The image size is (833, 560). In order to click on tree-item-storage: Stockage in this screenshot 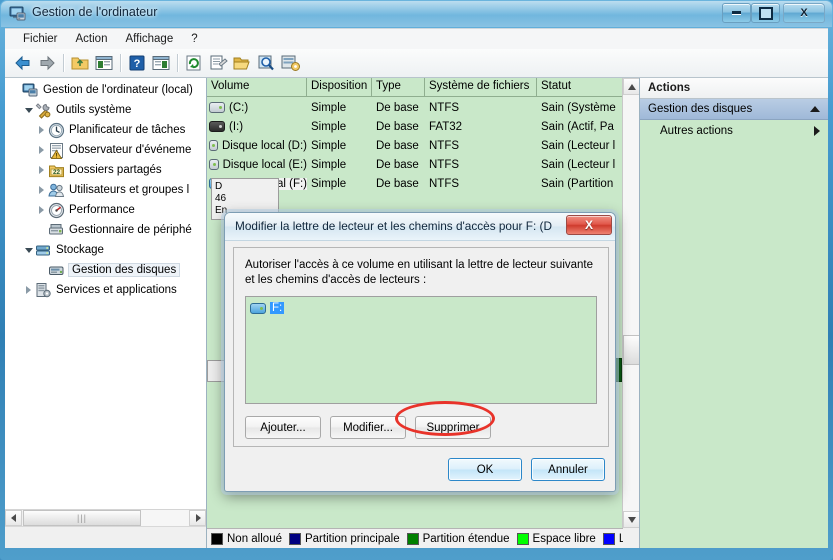, I will do `click(105, 250)`.